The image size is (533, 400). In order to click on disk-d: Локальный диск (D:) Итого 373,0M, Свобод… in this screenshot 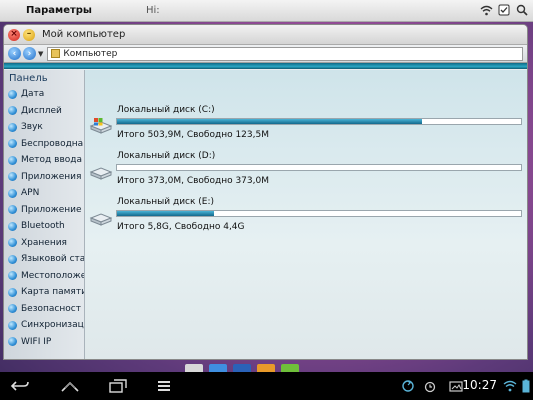, I will do `click(306, 174)`.